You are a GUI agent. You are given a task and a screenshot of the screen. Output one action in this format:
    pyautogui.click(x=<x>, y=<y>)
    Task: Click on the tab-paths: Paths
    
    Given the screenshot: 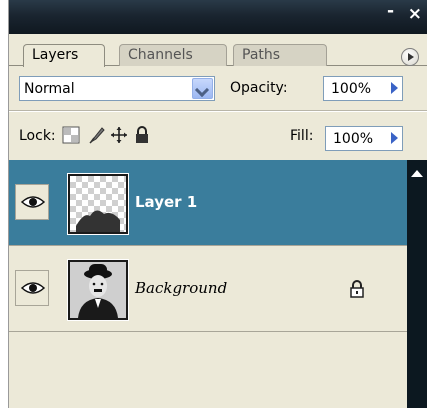 What is the action you would take?
    pyautogui.click(x=280, y=55)
    